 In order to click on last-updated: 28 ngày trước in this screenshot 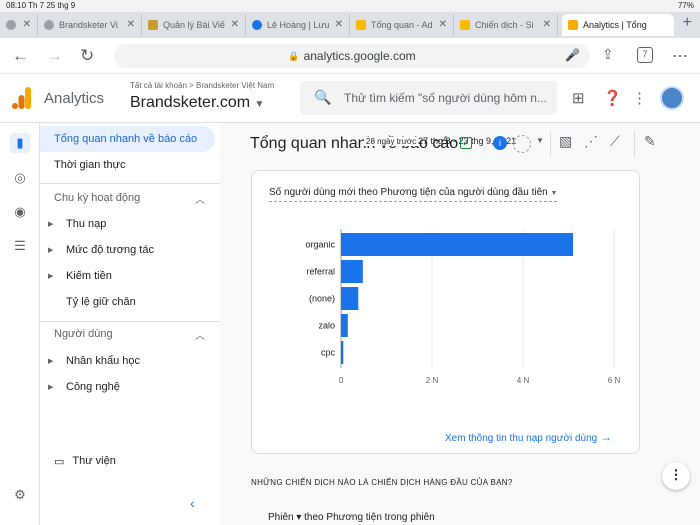, I will do `click(391, 141)`.